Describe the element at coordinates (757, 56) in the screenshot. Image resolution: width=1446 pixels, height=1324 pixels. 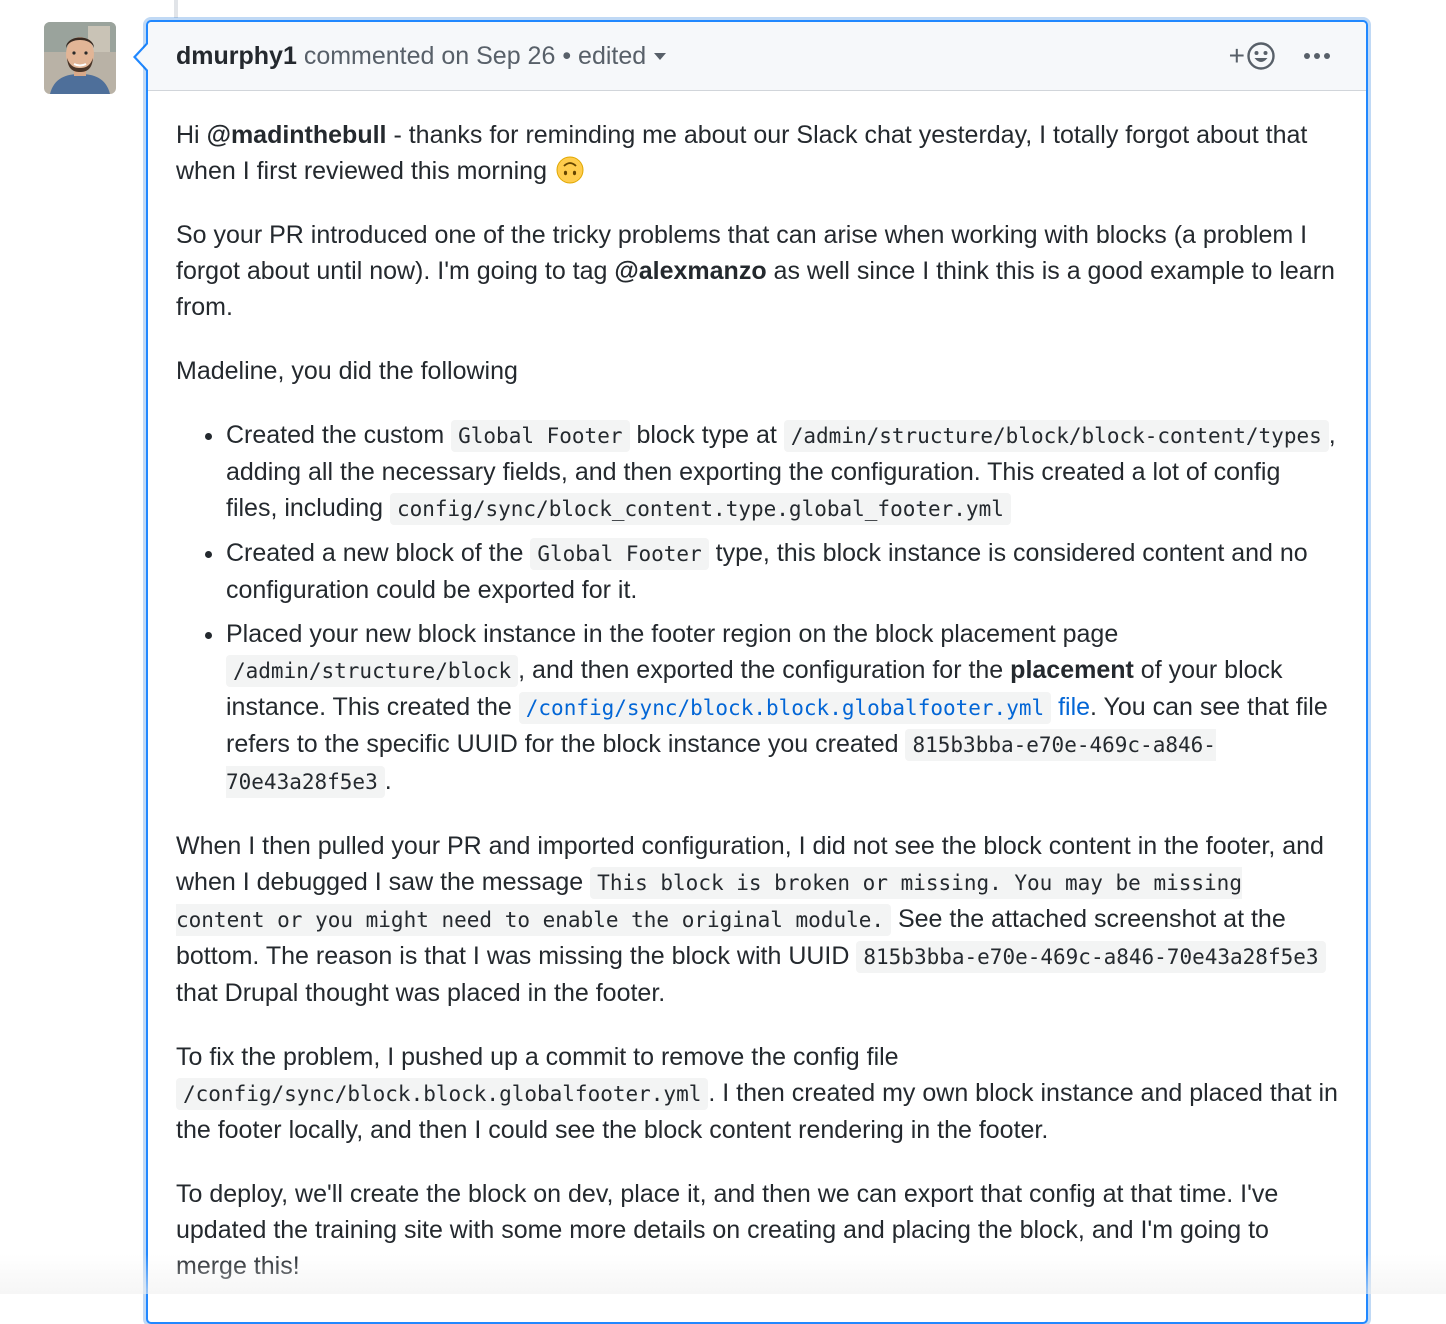
I see `comment-header: dmurphy1 commented on Sep 26 • edited +` at that location.